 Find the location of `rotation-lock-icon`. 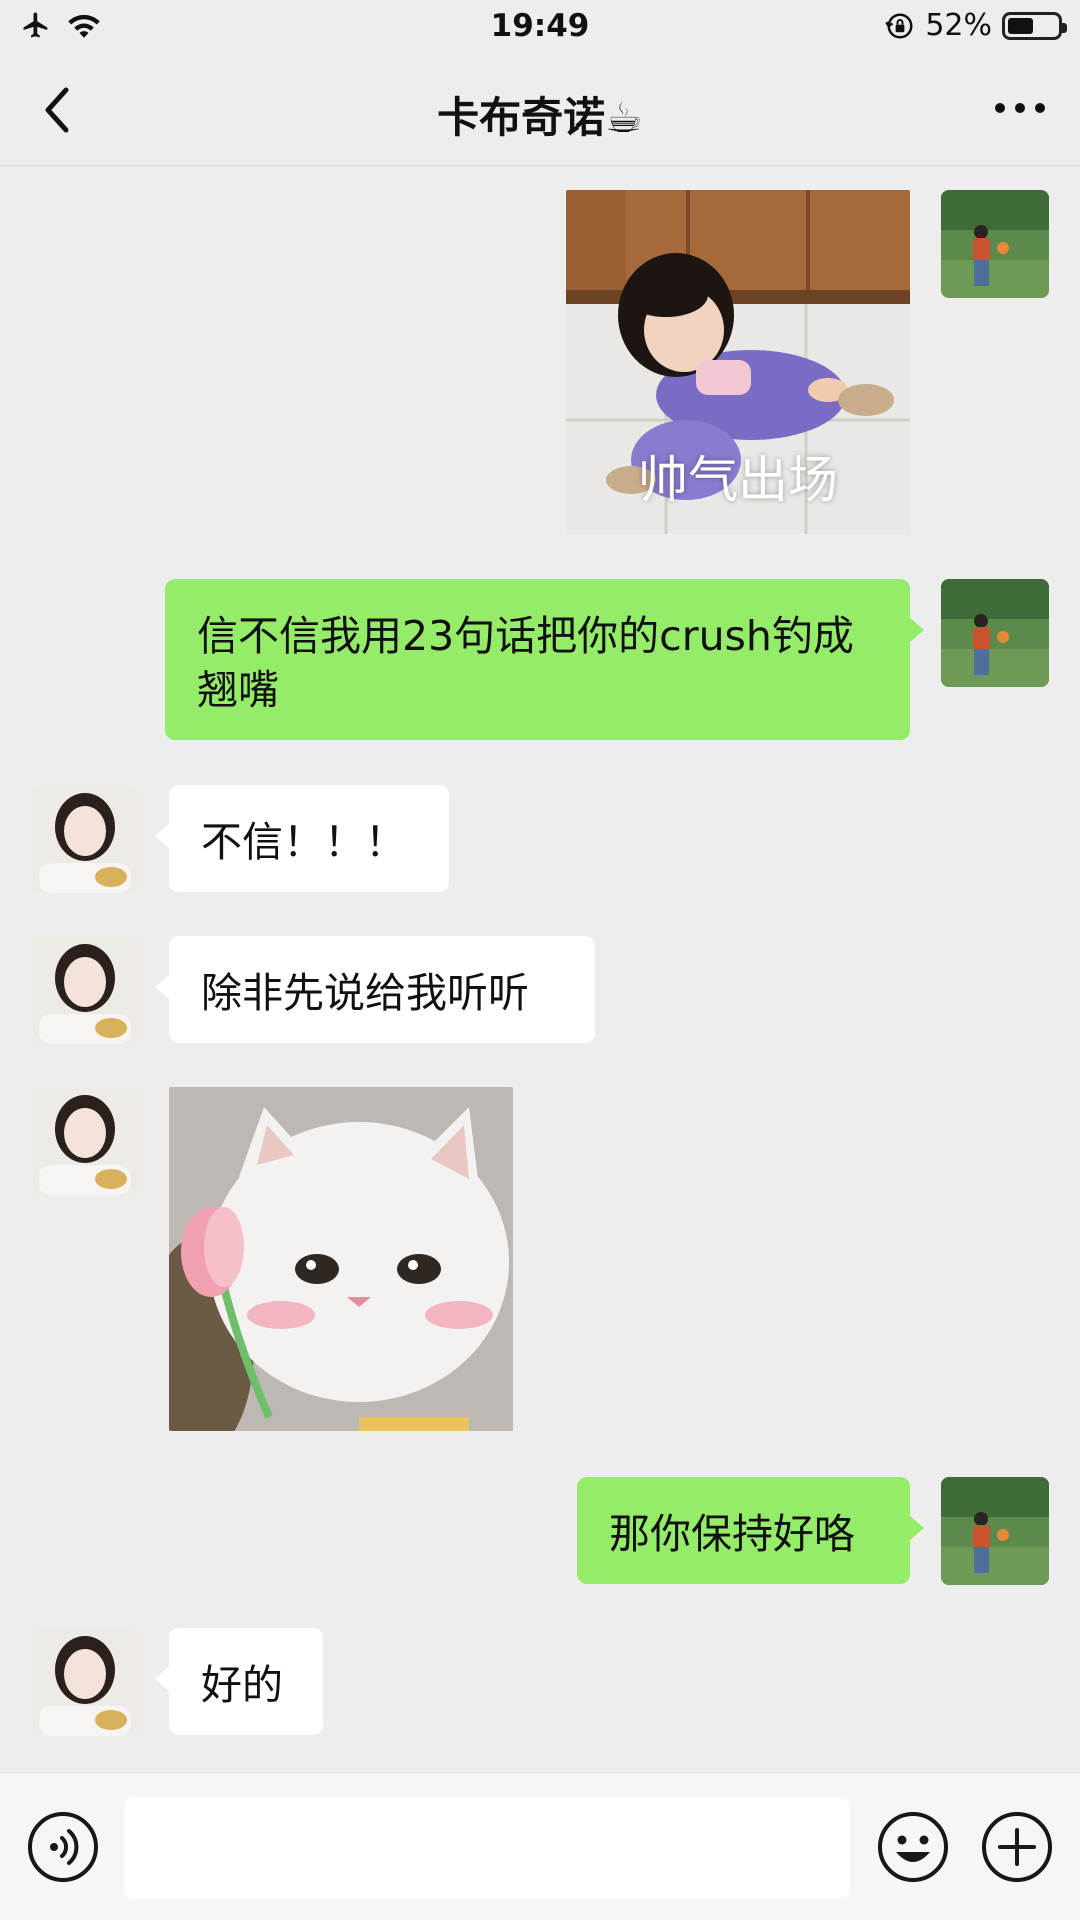

rotation-lock-icon is located at coordinates (899, 25).